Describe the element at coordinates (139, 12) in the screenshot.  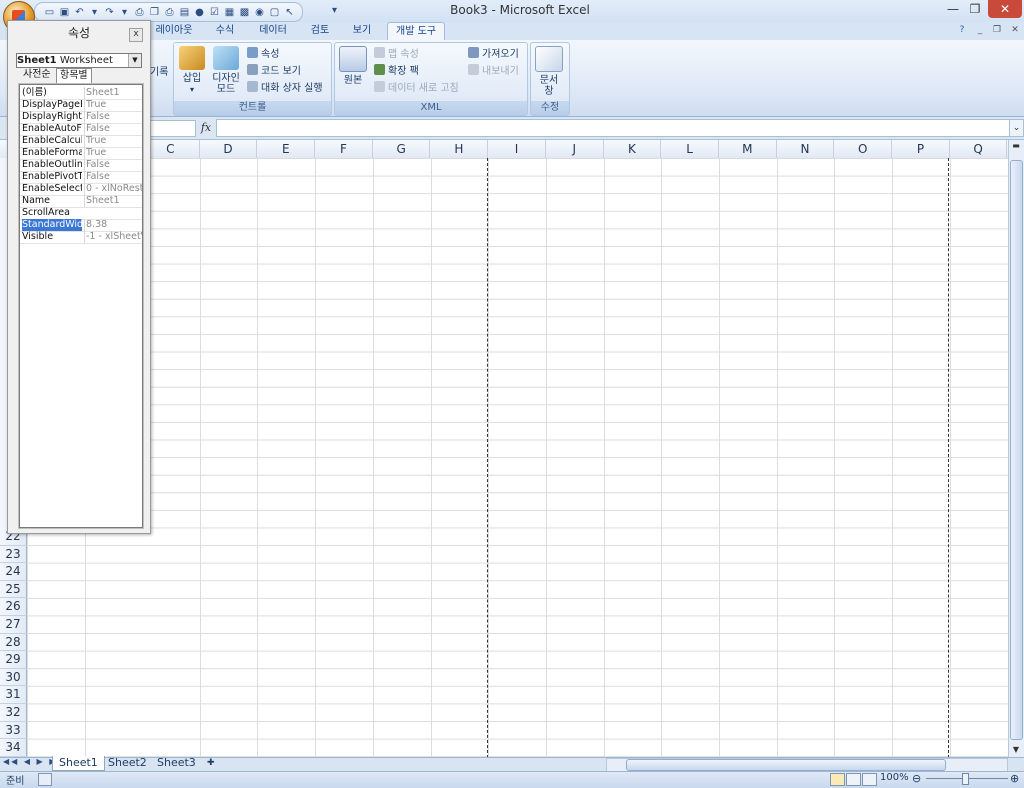
I see `print-preview-icon: ⎙` at that location.